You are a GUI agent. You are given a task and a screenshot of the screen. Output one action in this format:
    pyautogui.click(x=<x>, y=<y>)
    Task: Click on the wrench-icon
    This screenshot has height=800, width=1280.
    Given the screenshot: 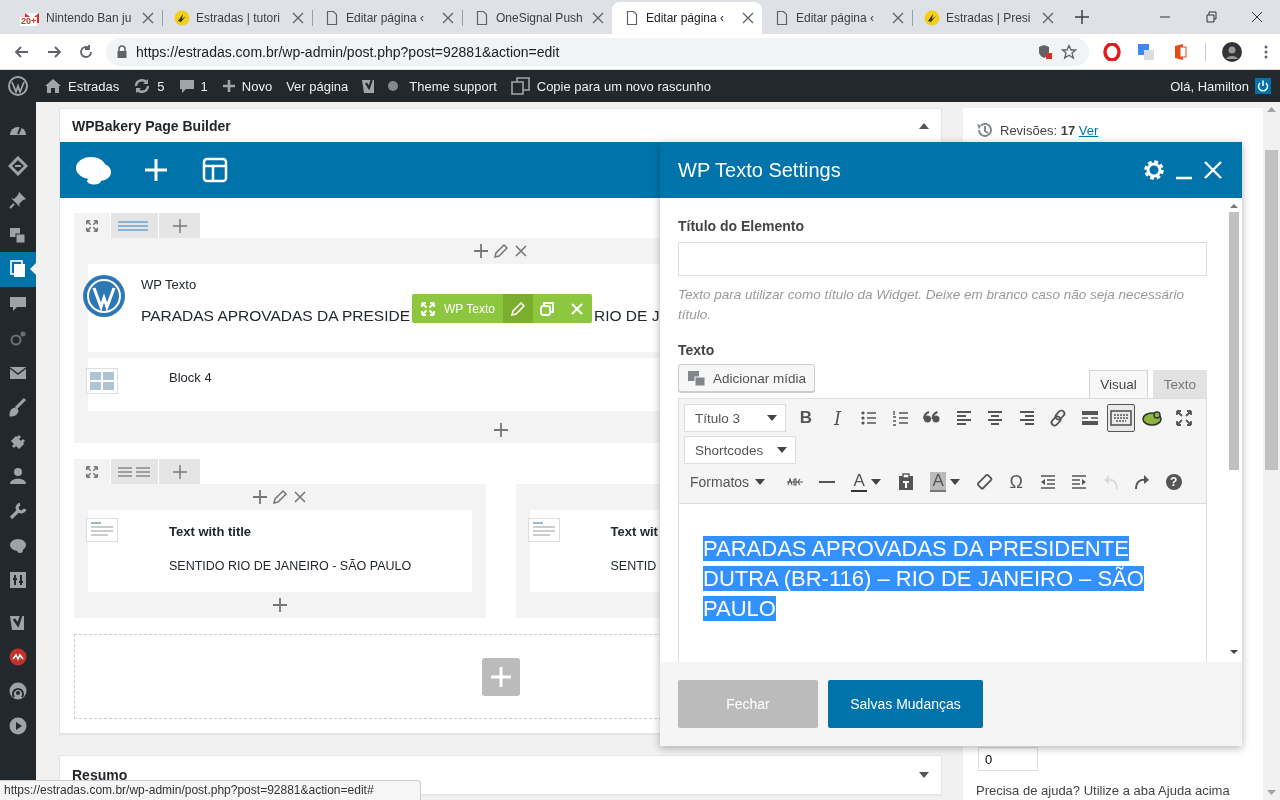 What is the action you would take?
    pyautogui.click(x=18, y=510)
    